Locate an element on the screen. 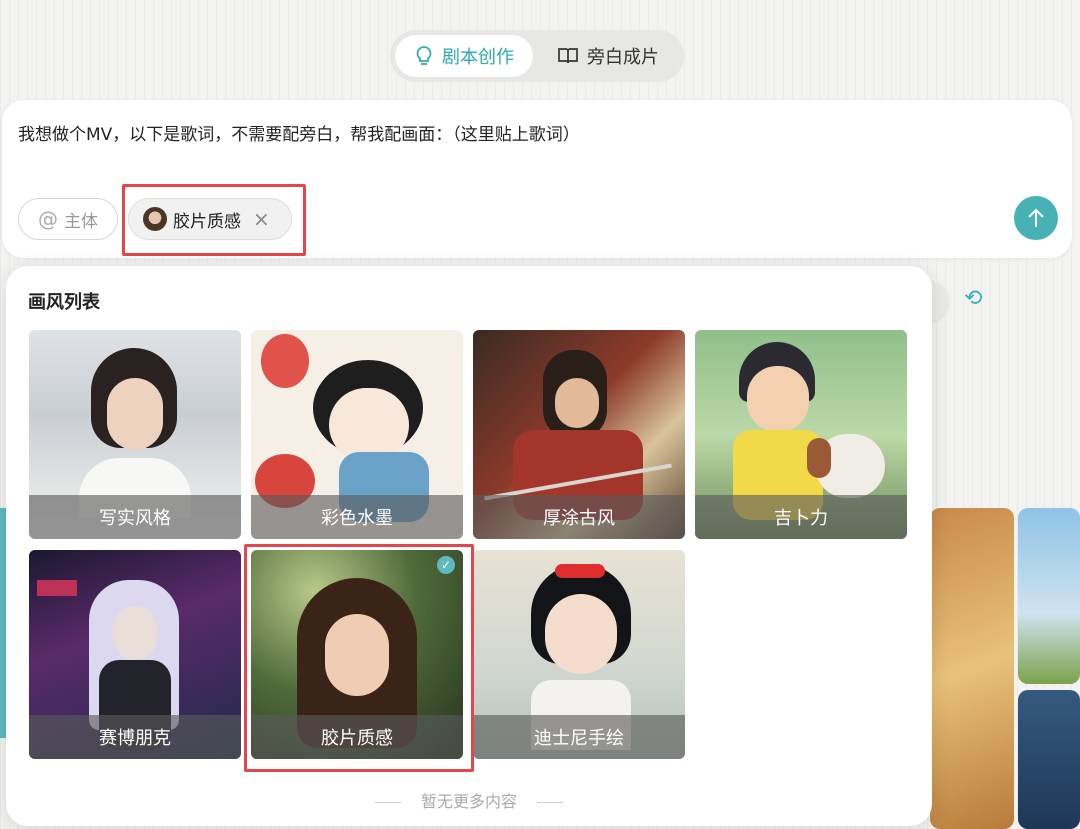  style-card-disney-hand-drawn: 迪士尼手绘 is located at coordinates (579, 654).